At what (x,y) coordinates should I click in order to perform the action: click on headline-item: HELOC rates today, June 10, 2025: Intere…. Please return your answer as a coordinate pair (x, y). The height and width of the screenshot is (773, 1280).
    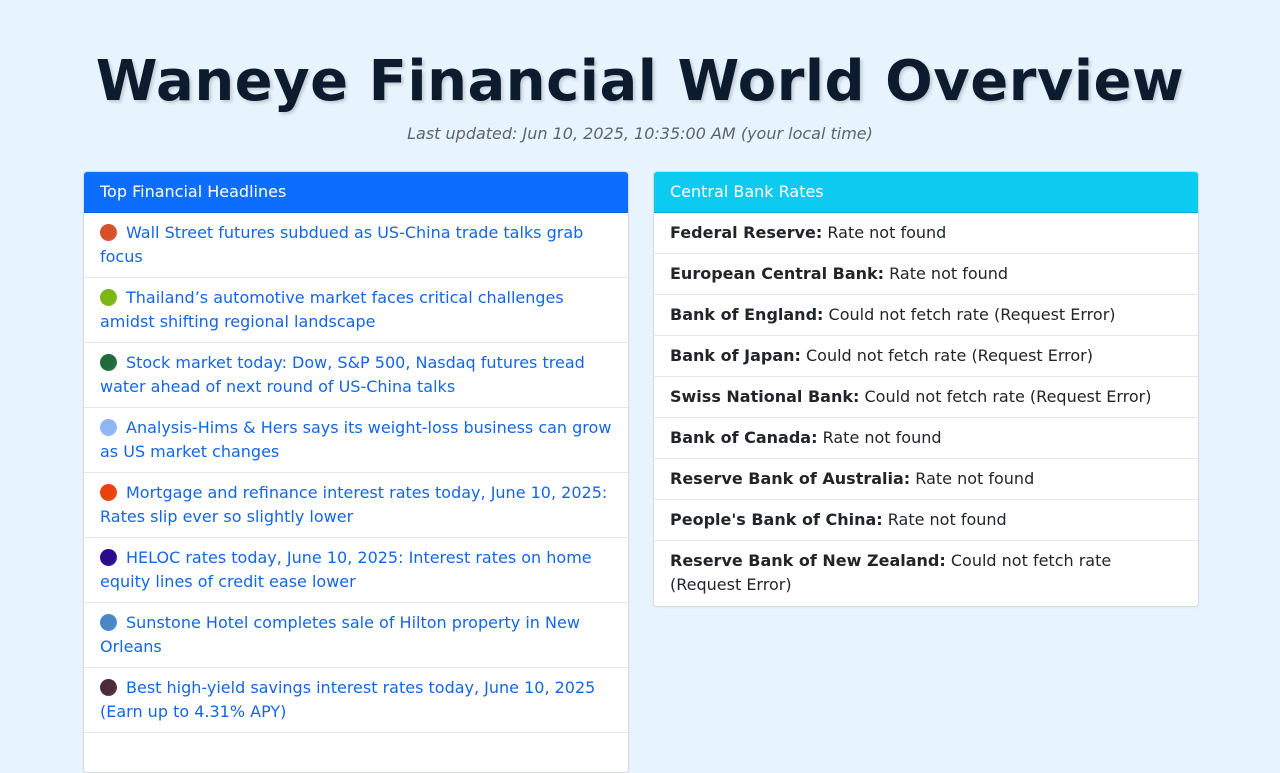
    Looking at the image, I should click on (356, 570).